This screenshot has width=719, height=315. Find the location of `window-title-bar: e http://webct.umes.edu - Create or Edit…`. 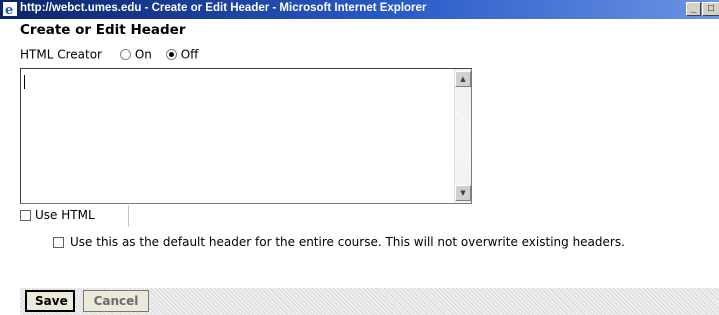

window-title-bar: e http://webct.umes.edu - Create or Edit… is located at coordinates (359, 9).